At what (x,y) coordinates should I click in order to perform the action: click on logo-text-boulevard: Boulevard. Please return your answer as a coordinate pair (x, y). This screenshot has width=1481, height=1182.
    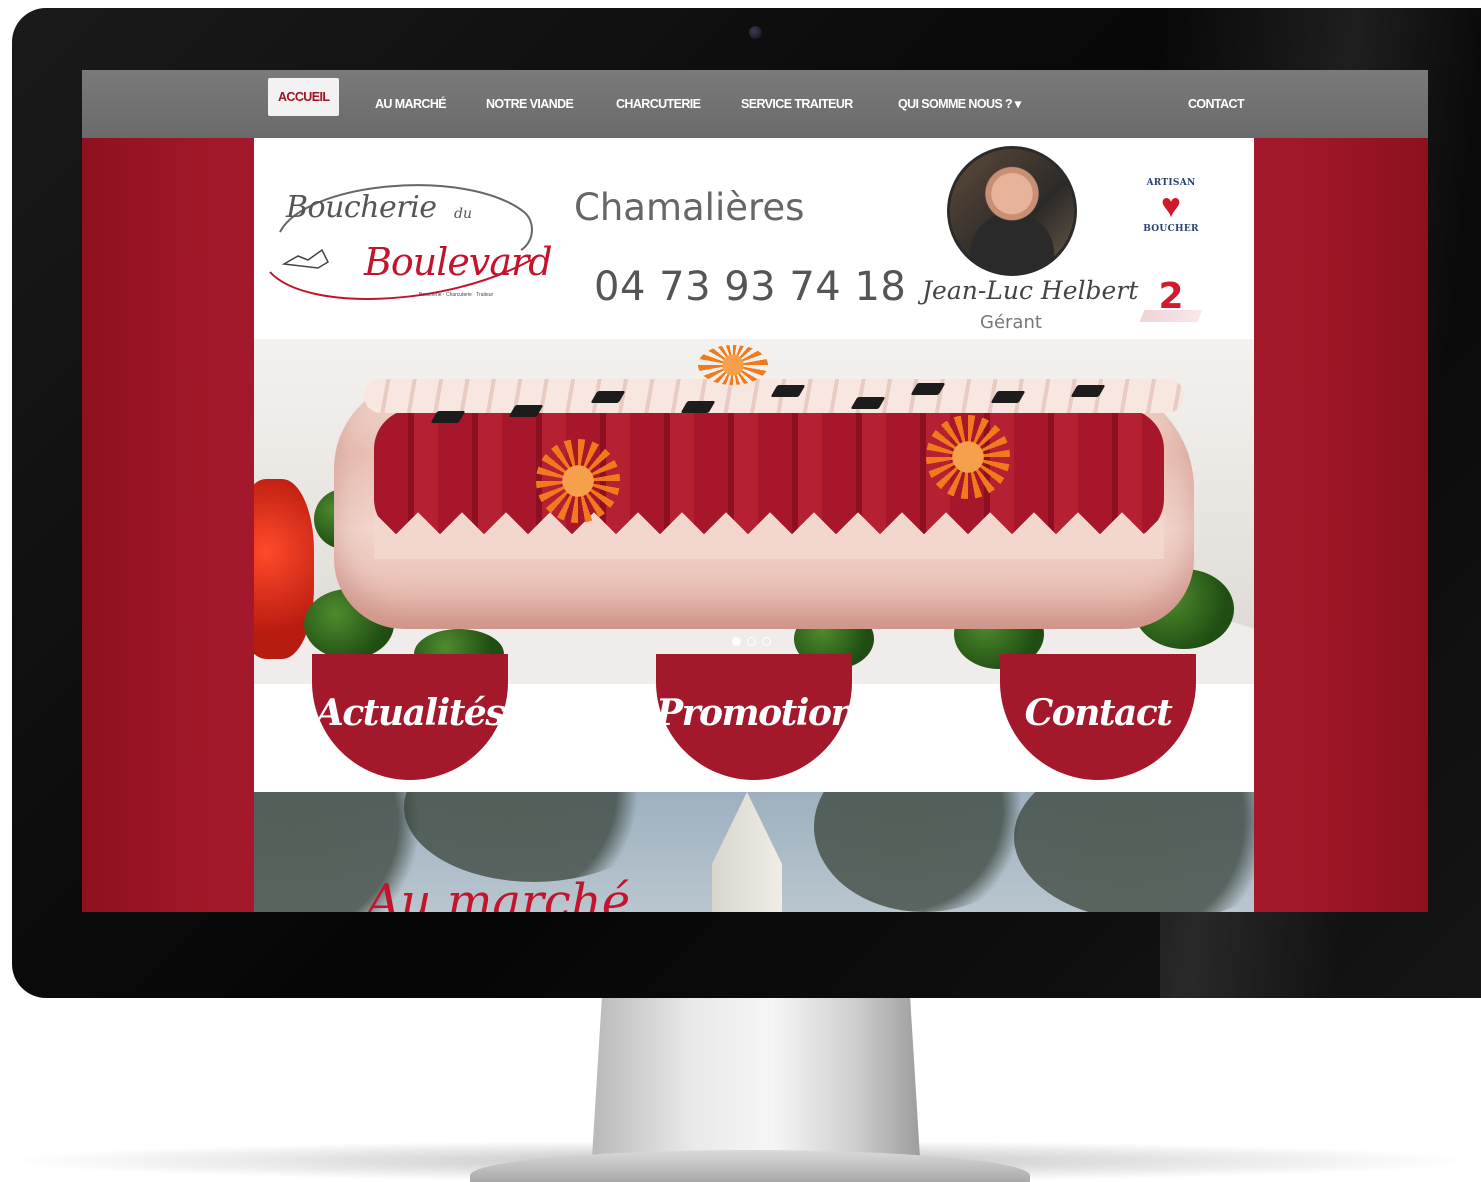
    Looking at the image, I should click on (458, 262).